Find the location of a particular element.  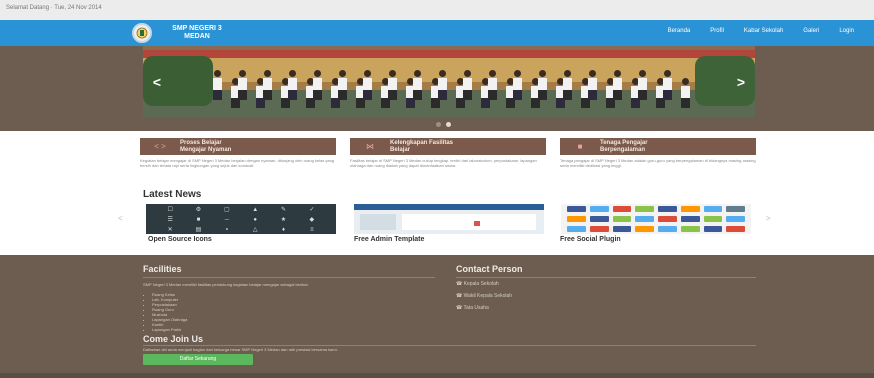

register-button: Daftar Sekarang is located at coordinates (198, 359).